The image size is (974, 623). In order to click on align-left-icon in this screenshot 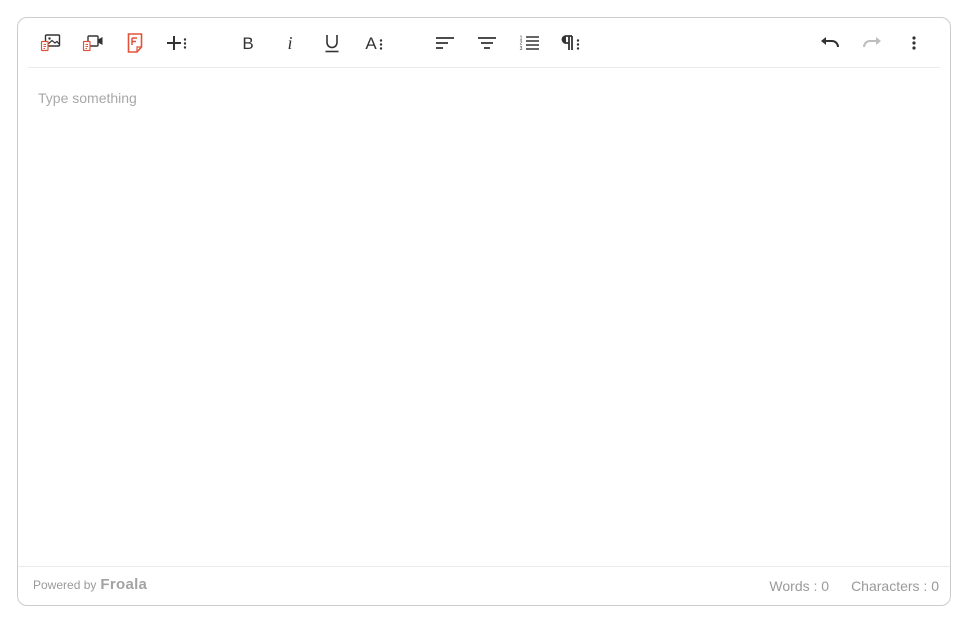, I will do `click(445, 43)`.